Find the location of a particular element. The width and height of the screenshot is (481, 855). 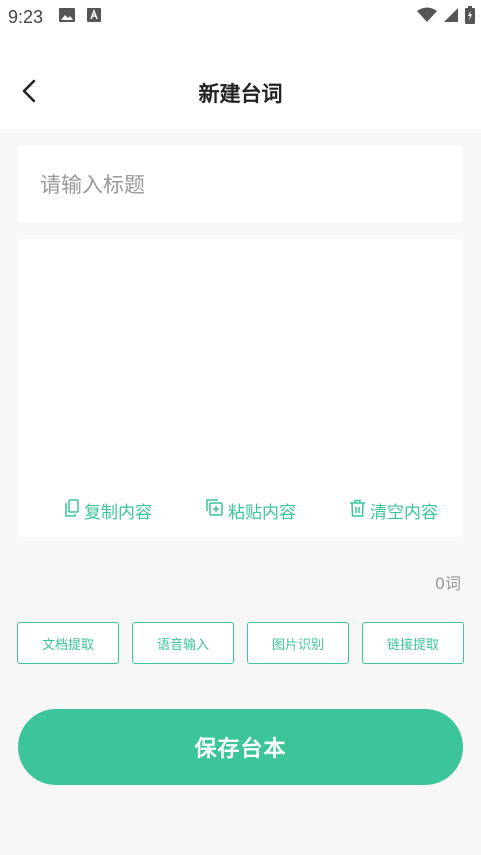

voice-input-button: 语音输入 is located at coordinates (183, 643).